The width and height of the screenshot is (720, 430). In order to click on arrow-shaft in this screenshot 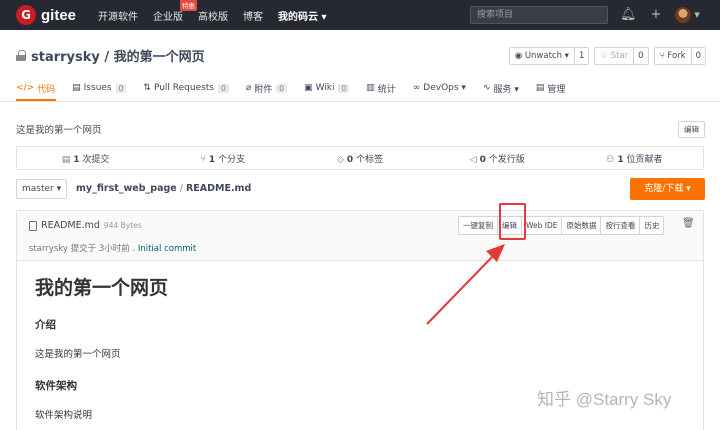, I will do `click(460, 289)`.